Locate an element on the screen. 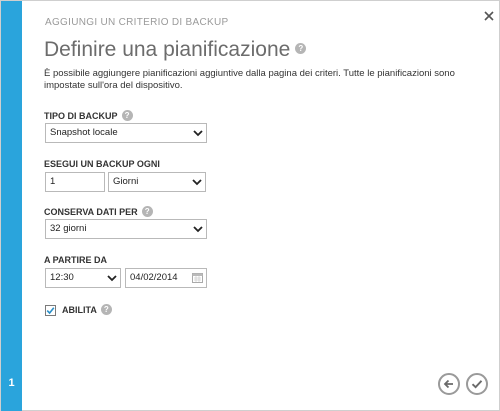 The width and height of the screenshot is (500, 411). enable-label: ABILITA? is located at coordinates (87, 310).